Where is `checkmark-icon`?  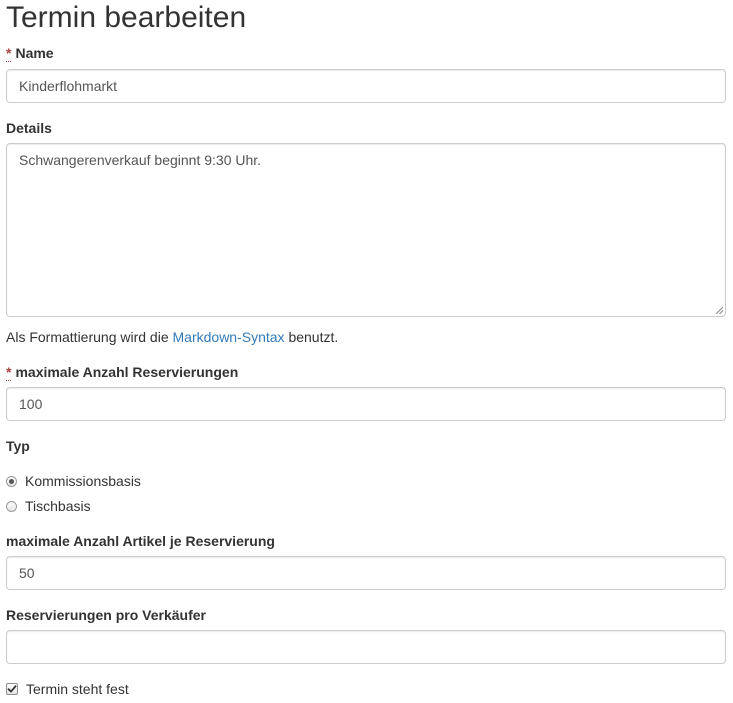
checkmark-icon is located at coordinates (12, 689).